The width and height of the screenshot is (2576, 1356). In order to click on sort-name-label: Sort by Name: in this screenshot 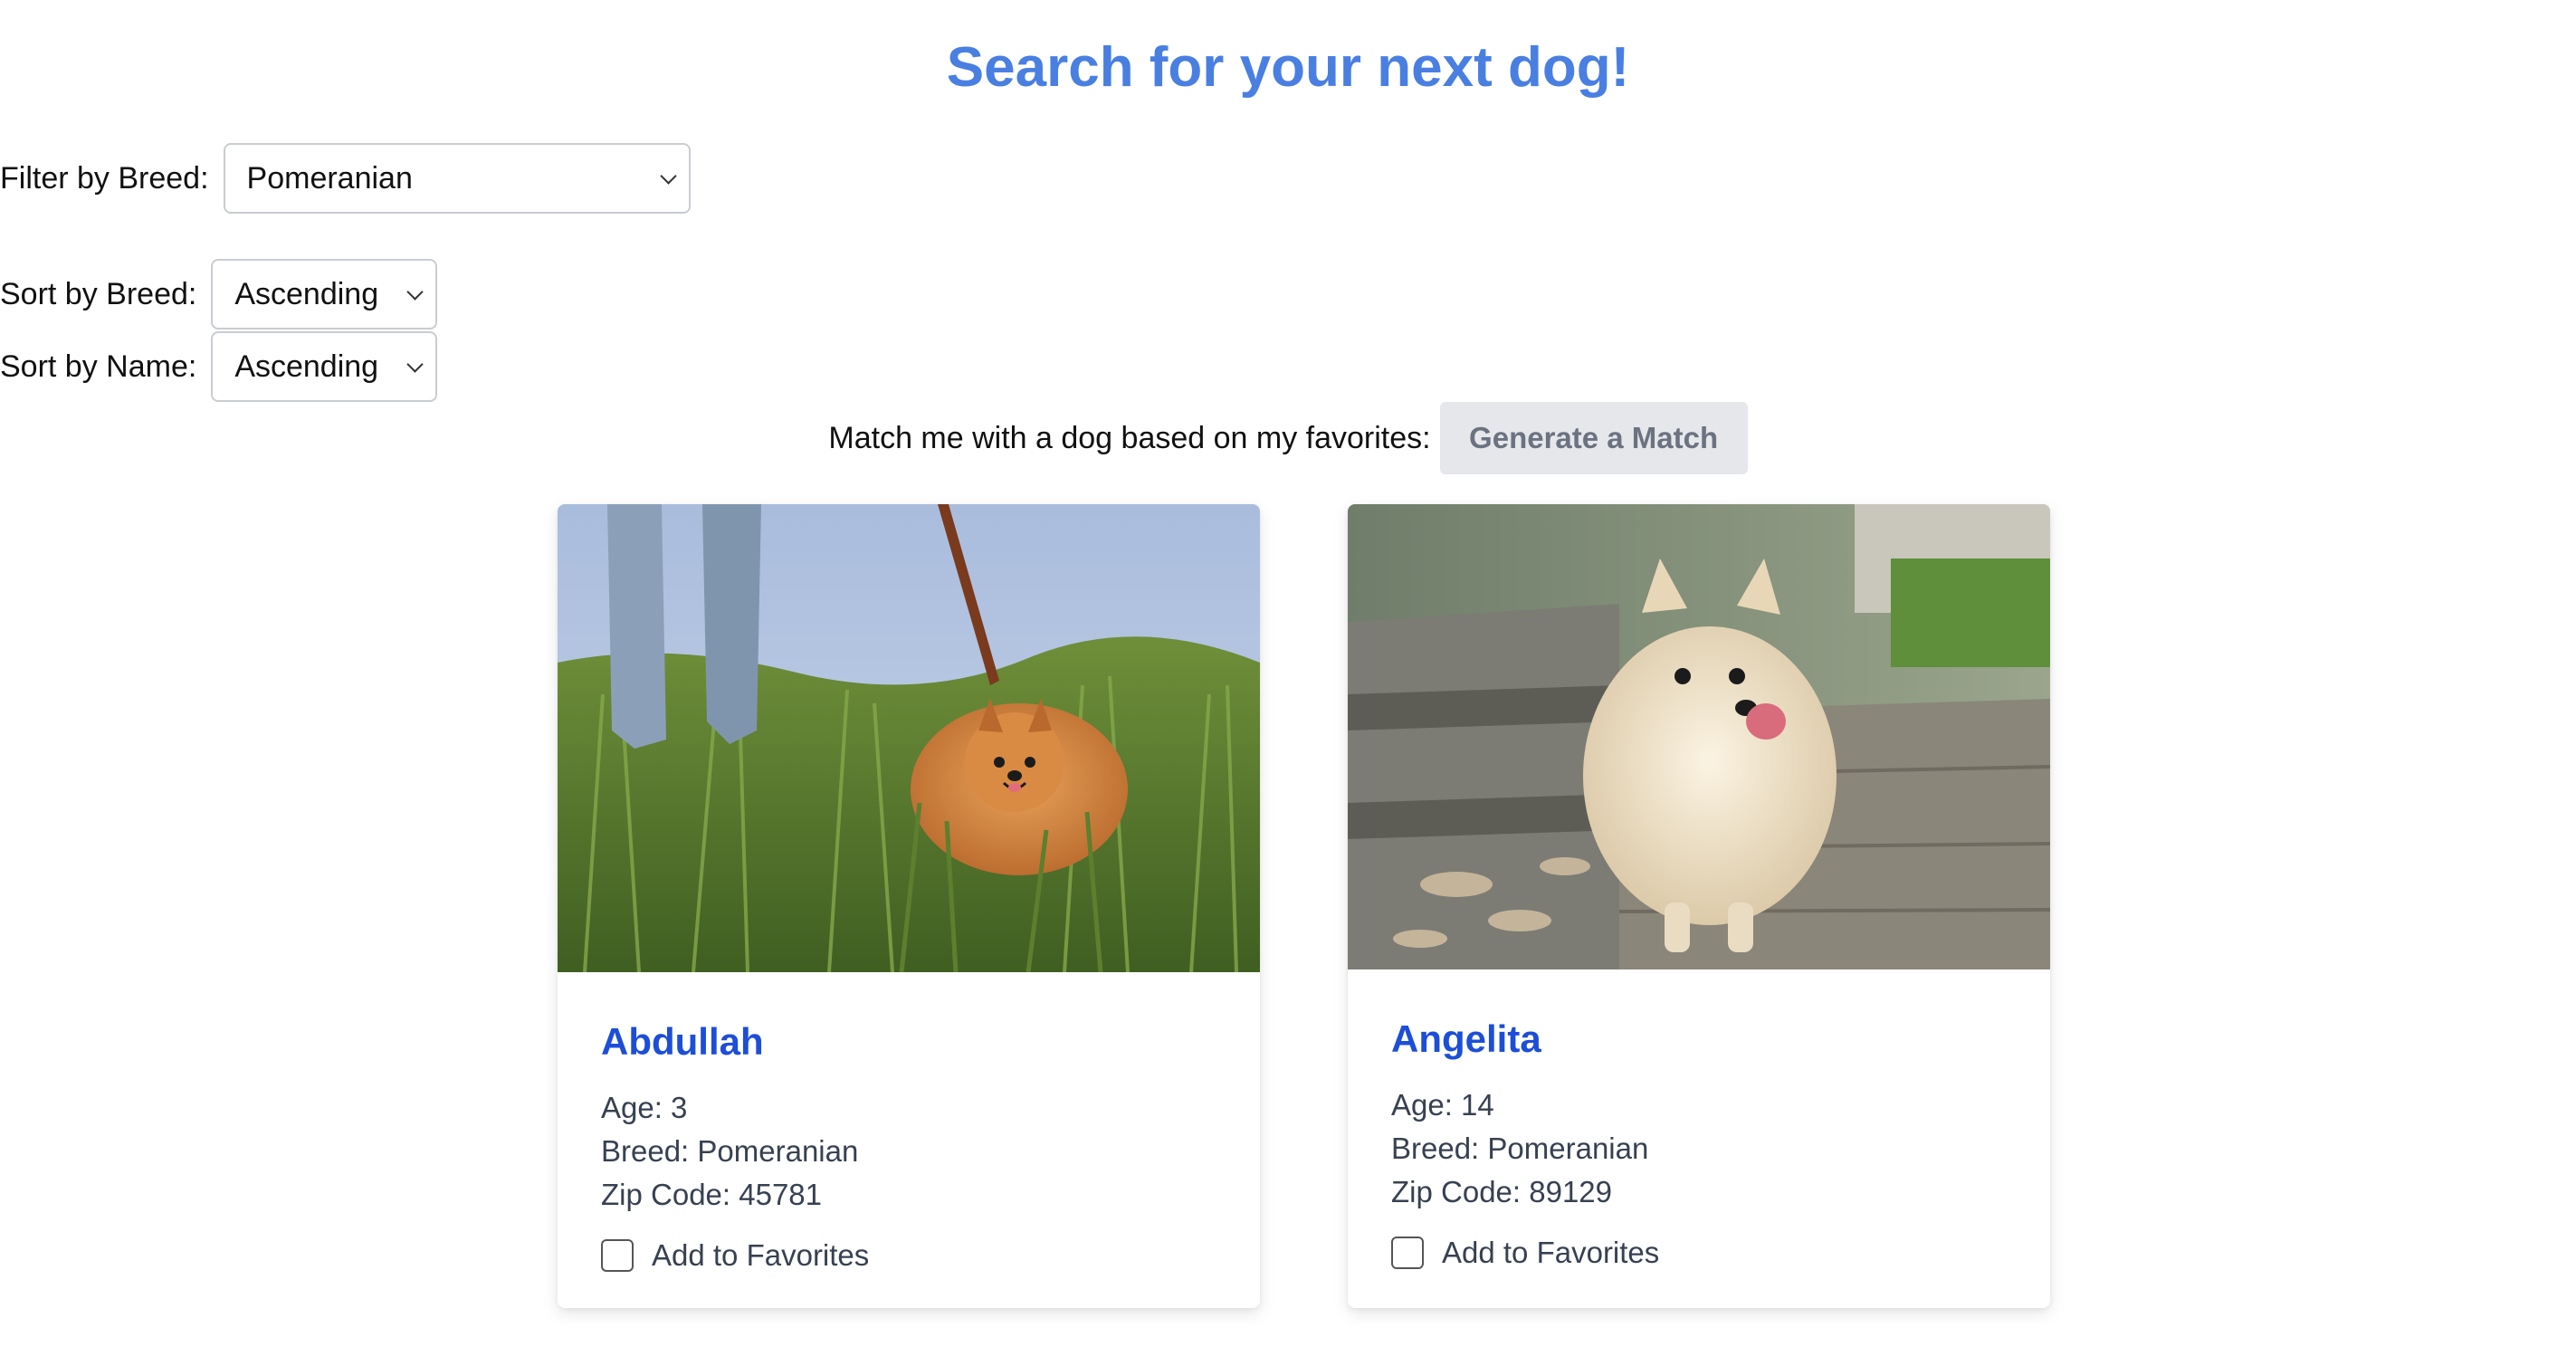, I will do `click(98, 366)`.